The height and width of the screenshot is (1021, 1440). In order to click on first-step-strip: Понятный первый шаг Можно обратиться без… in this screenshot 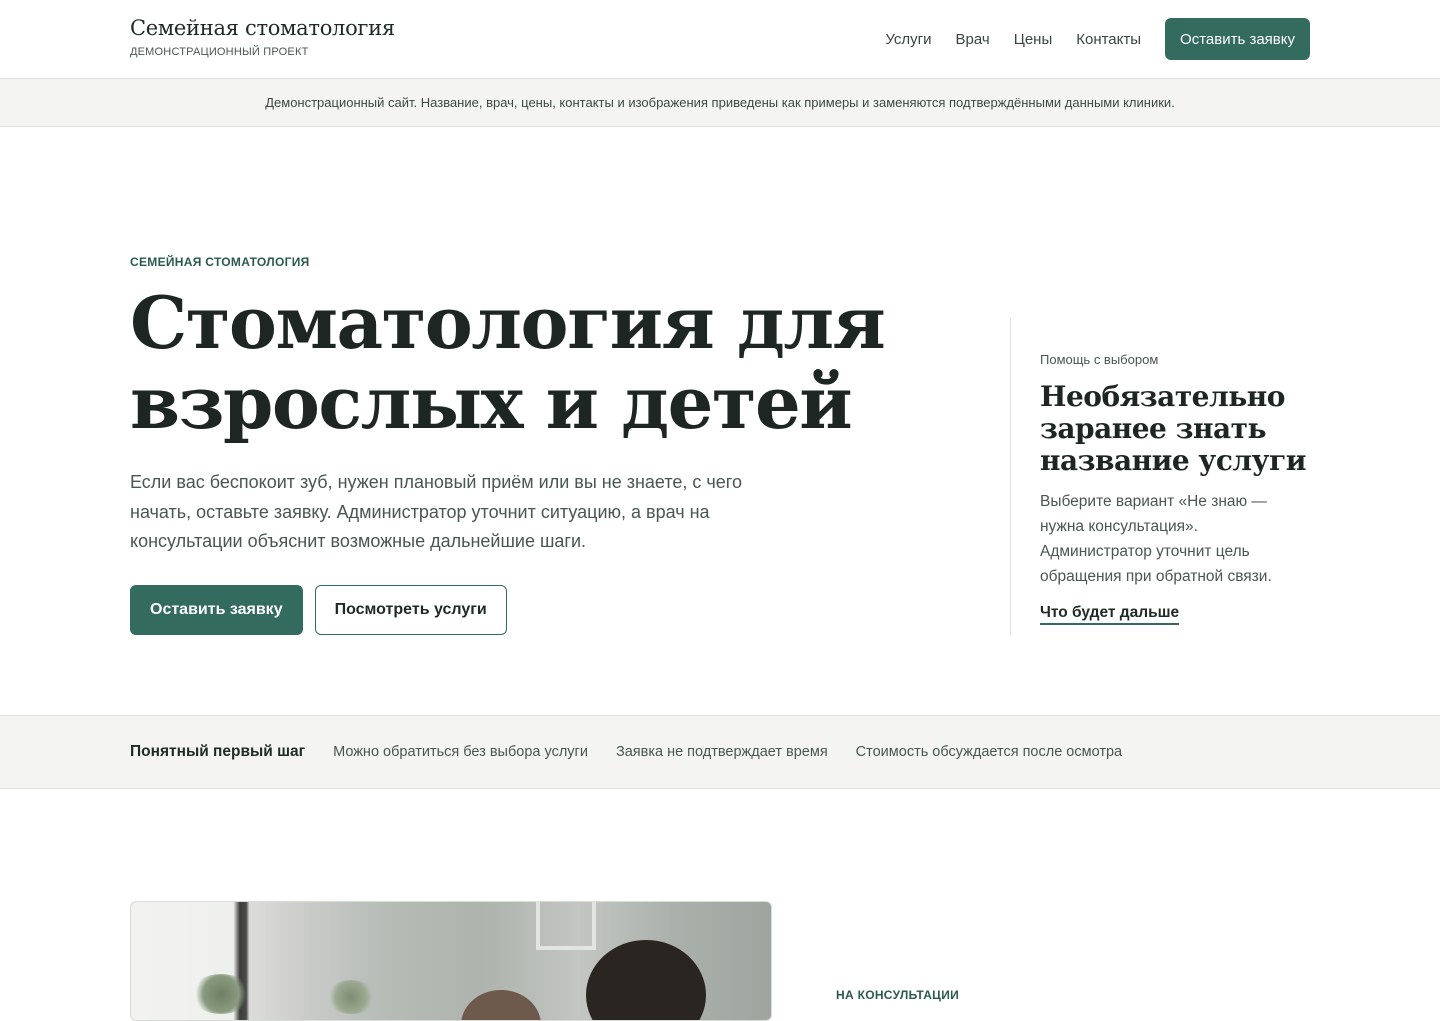, I will do `click(720, 752)`.